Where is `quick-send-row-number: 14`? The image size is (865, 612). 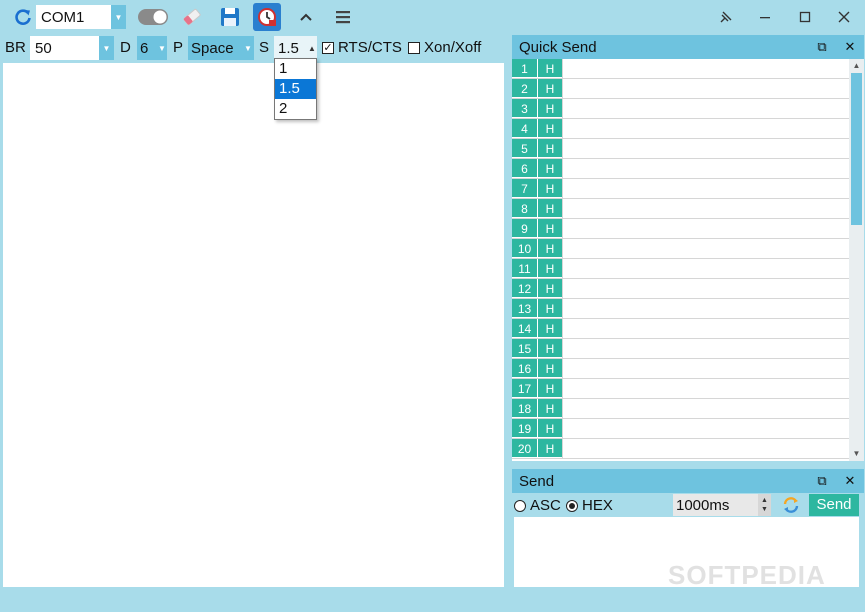
quick-send-row-number: 14 is located at coordinates (525, 328).